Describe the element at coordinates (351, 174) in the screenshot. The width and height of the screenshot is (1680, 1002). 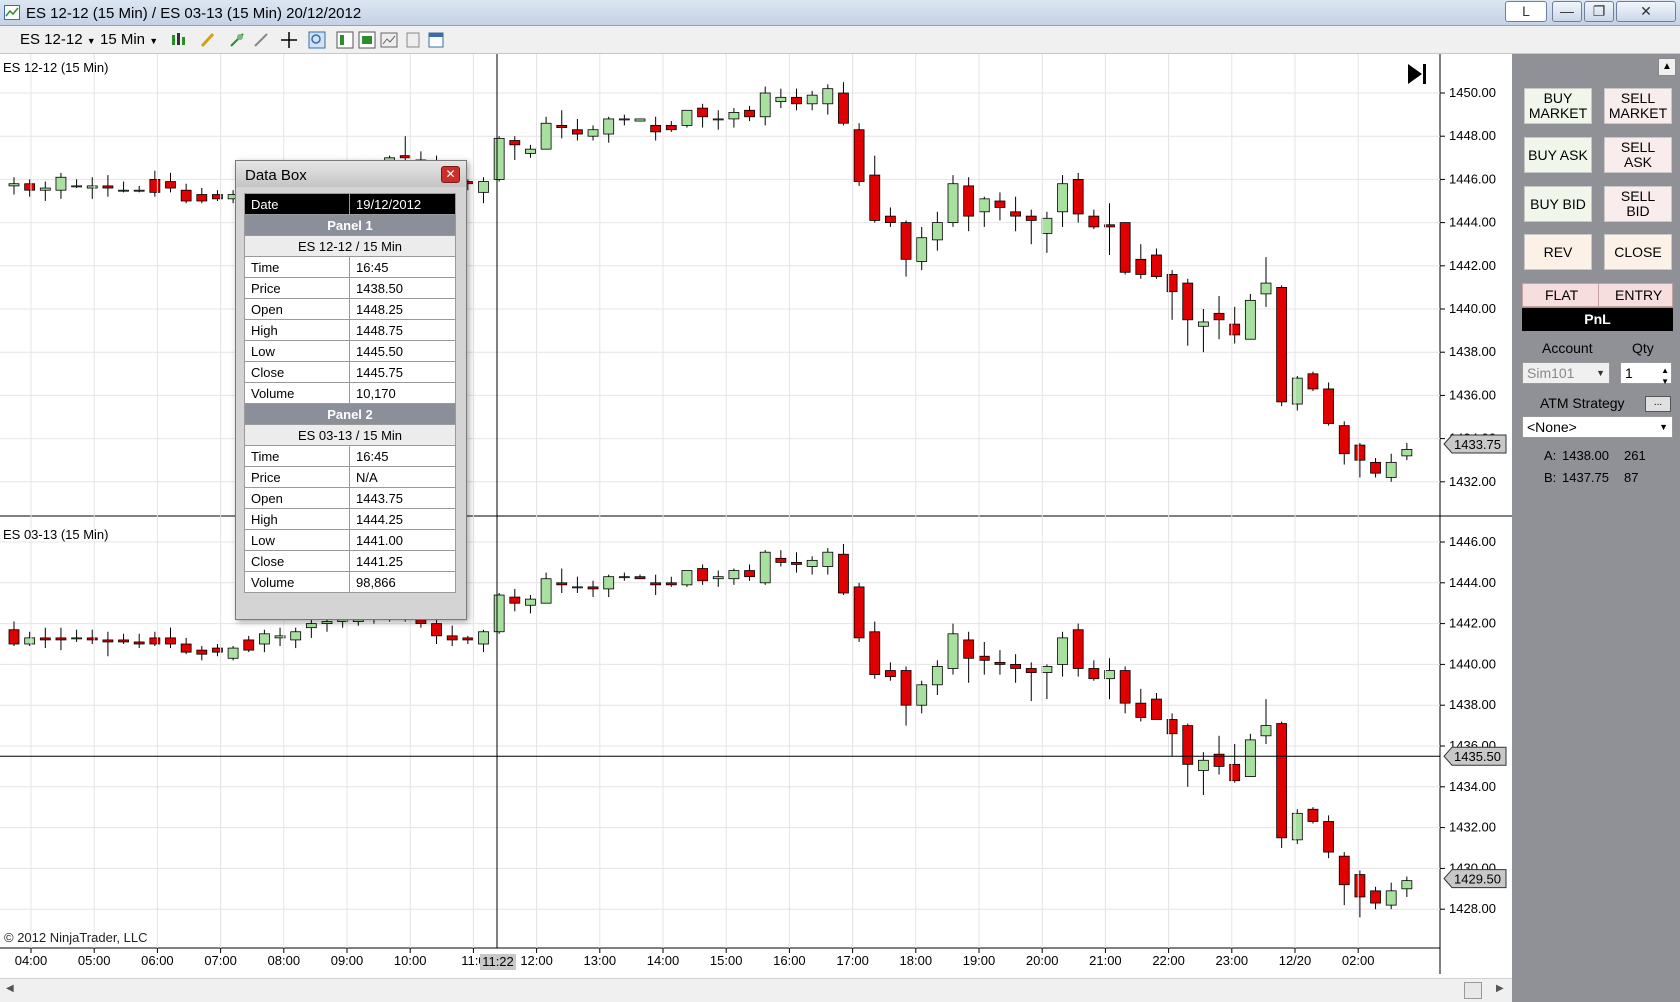
I see `data-box-titlebar: Data Box ✕` at that location.